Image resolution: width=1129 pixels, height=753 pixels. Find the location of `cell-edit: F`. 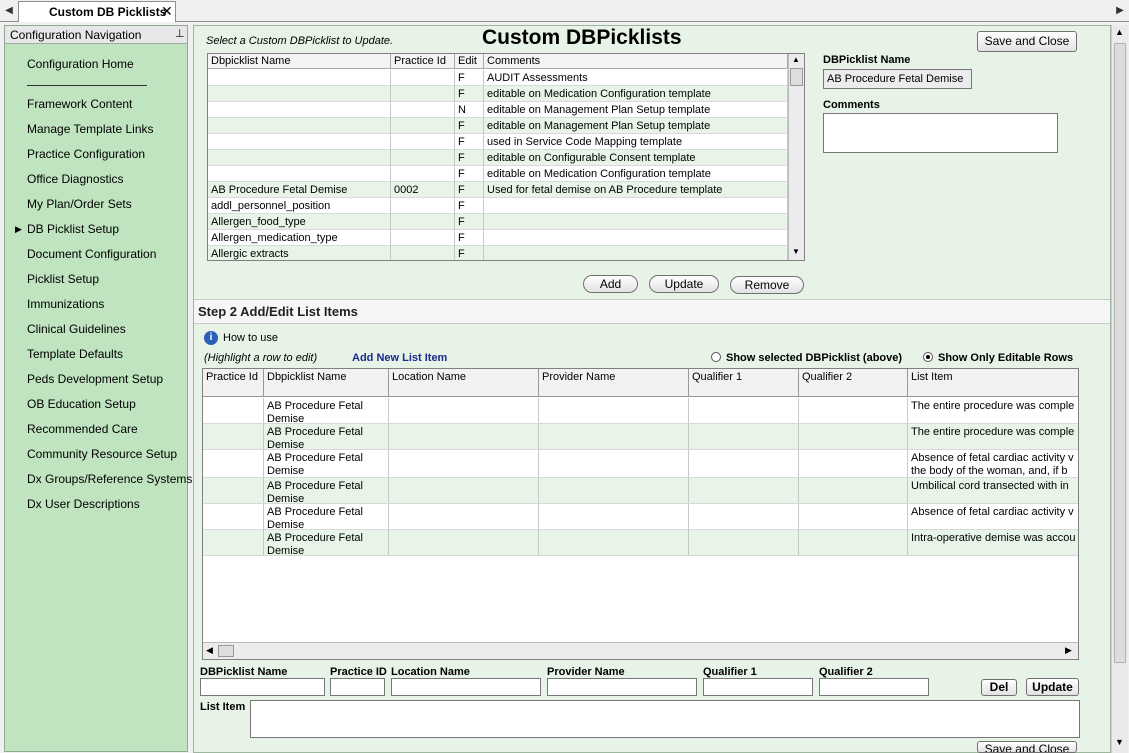

cell-edit: F is located at coordinates (469, 238).